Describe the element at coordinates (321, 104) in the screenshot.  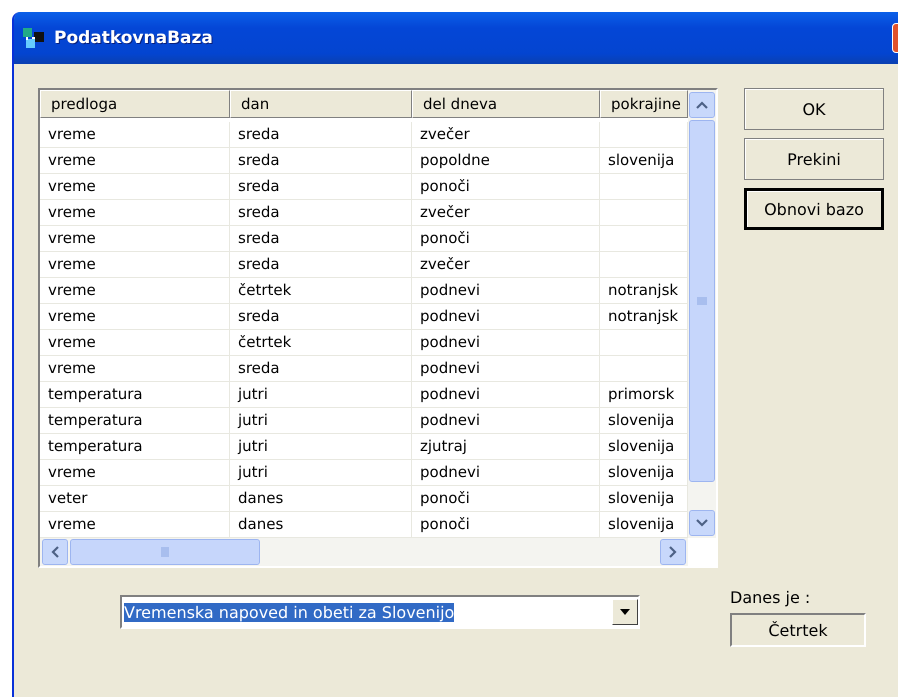
I see `column-header: dan` at that location.